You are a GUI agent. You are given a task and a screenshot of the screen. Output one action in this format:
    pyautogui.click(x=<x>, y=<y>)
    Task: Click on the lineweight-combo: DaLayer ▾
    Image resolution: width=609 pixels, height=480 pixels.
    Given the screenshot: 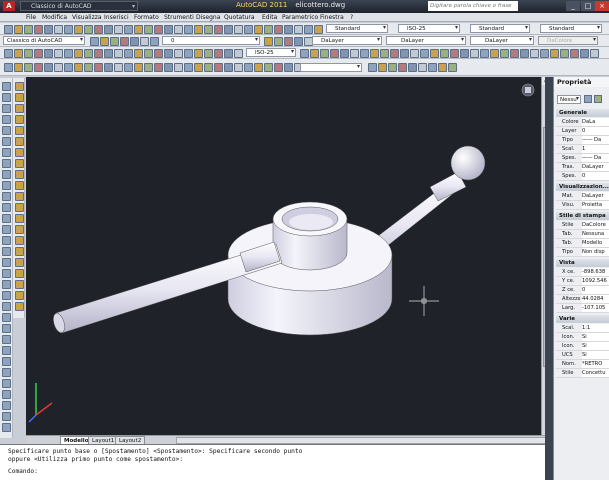 What is the action you would take?
    pyautogui.click(x=502, y=40)
    